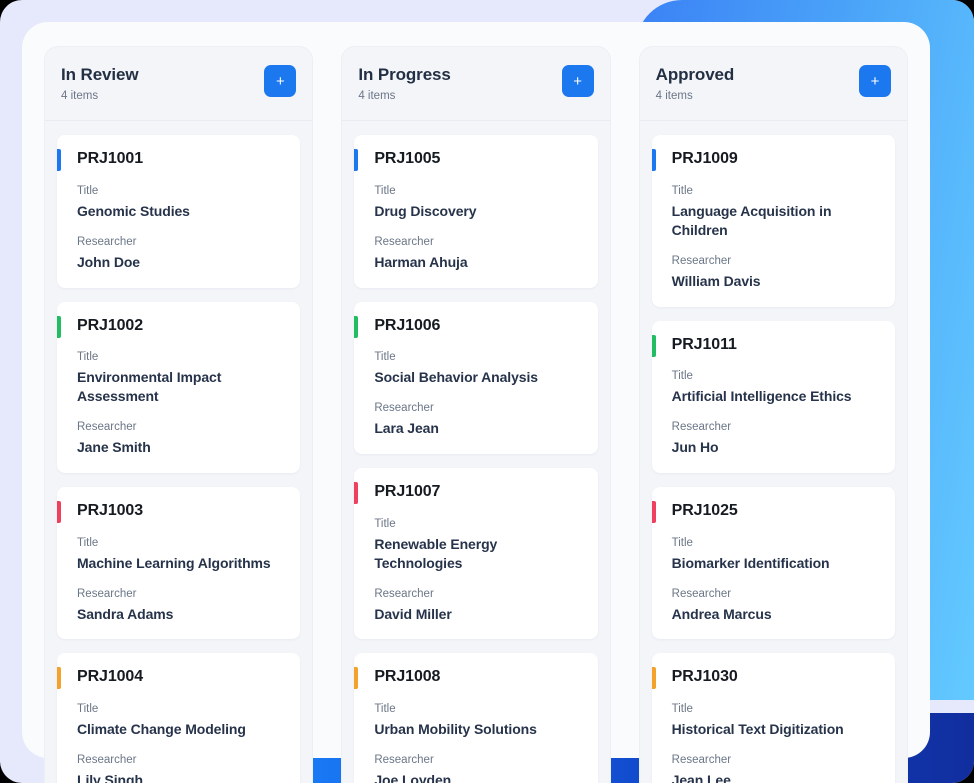 Image resolution: width=974 pixels, height=783 pixels. Describe the element at coordinates (701, 777) in the screenshot. I see `card-researcher-value: Jean Lee` at that location.